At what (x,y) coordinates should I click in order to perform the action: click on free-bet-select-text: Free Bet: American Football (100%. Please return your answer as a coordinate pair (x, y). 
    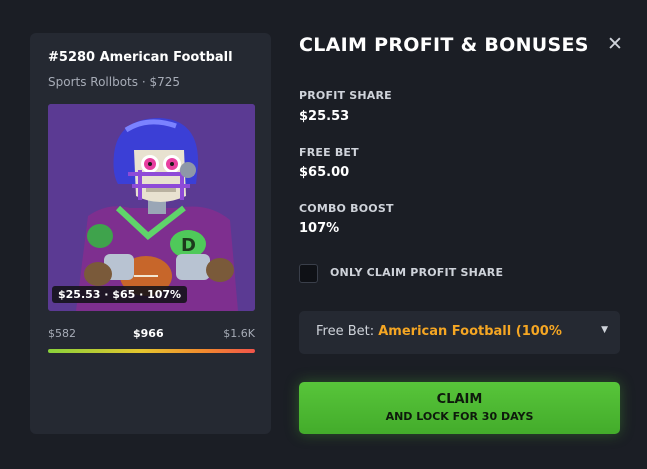
    Looking at the image, I should click on (456, 331).